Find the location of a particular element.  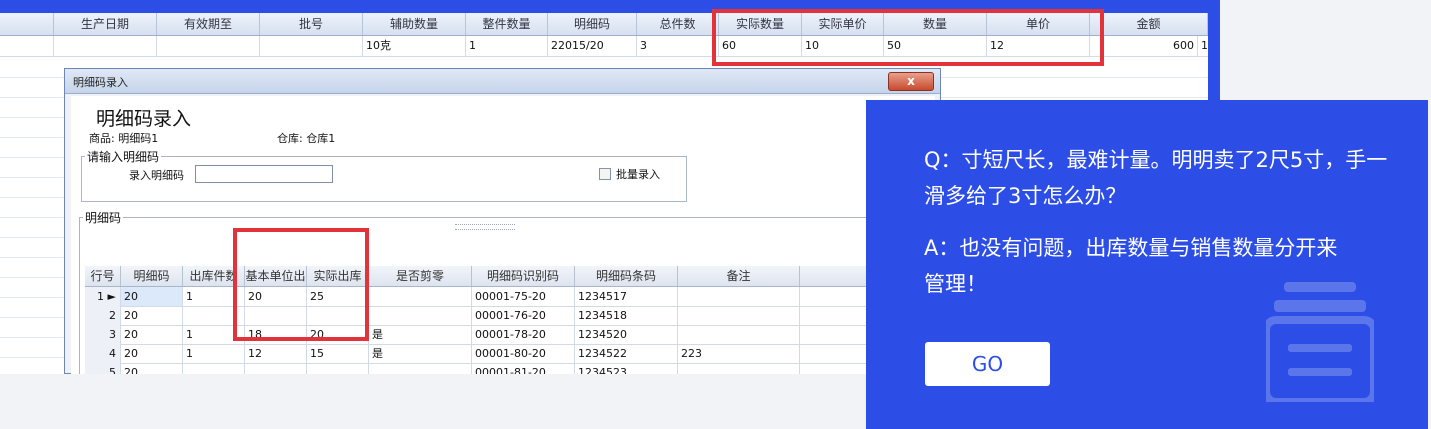

grid-header-cell: 批号 is located at coordinates (311, 24).